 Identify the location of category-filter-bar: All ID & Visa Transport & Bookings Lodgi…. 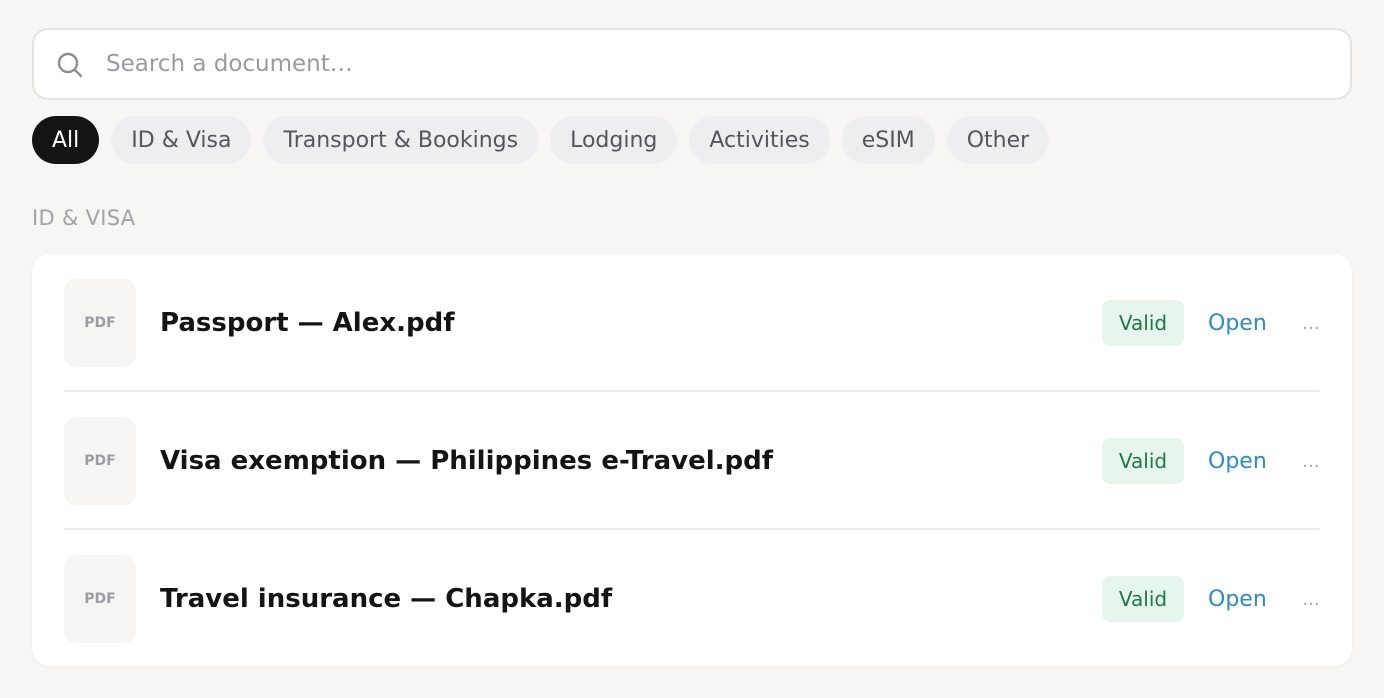
(541, 140).